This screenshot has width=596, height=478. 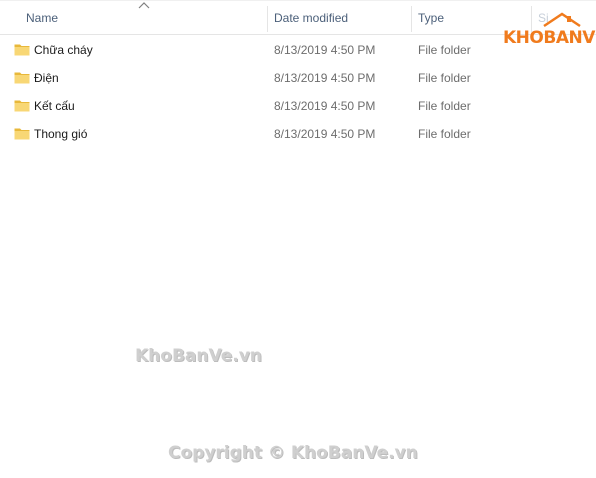 I want to click on file-row: Thong gió 8/13/2019 4:50 PM File folder, so click(x=298, y=134).